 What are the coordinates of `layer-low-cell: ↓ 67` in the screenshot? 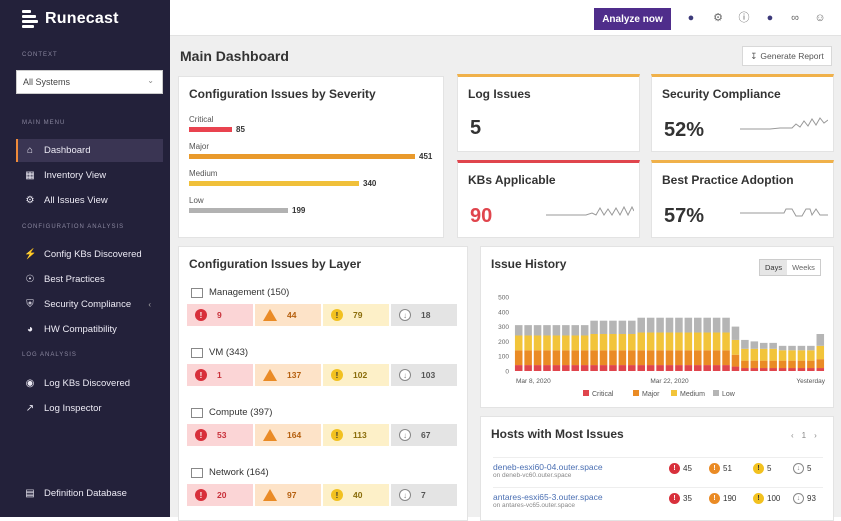 It's located at (424, 435).